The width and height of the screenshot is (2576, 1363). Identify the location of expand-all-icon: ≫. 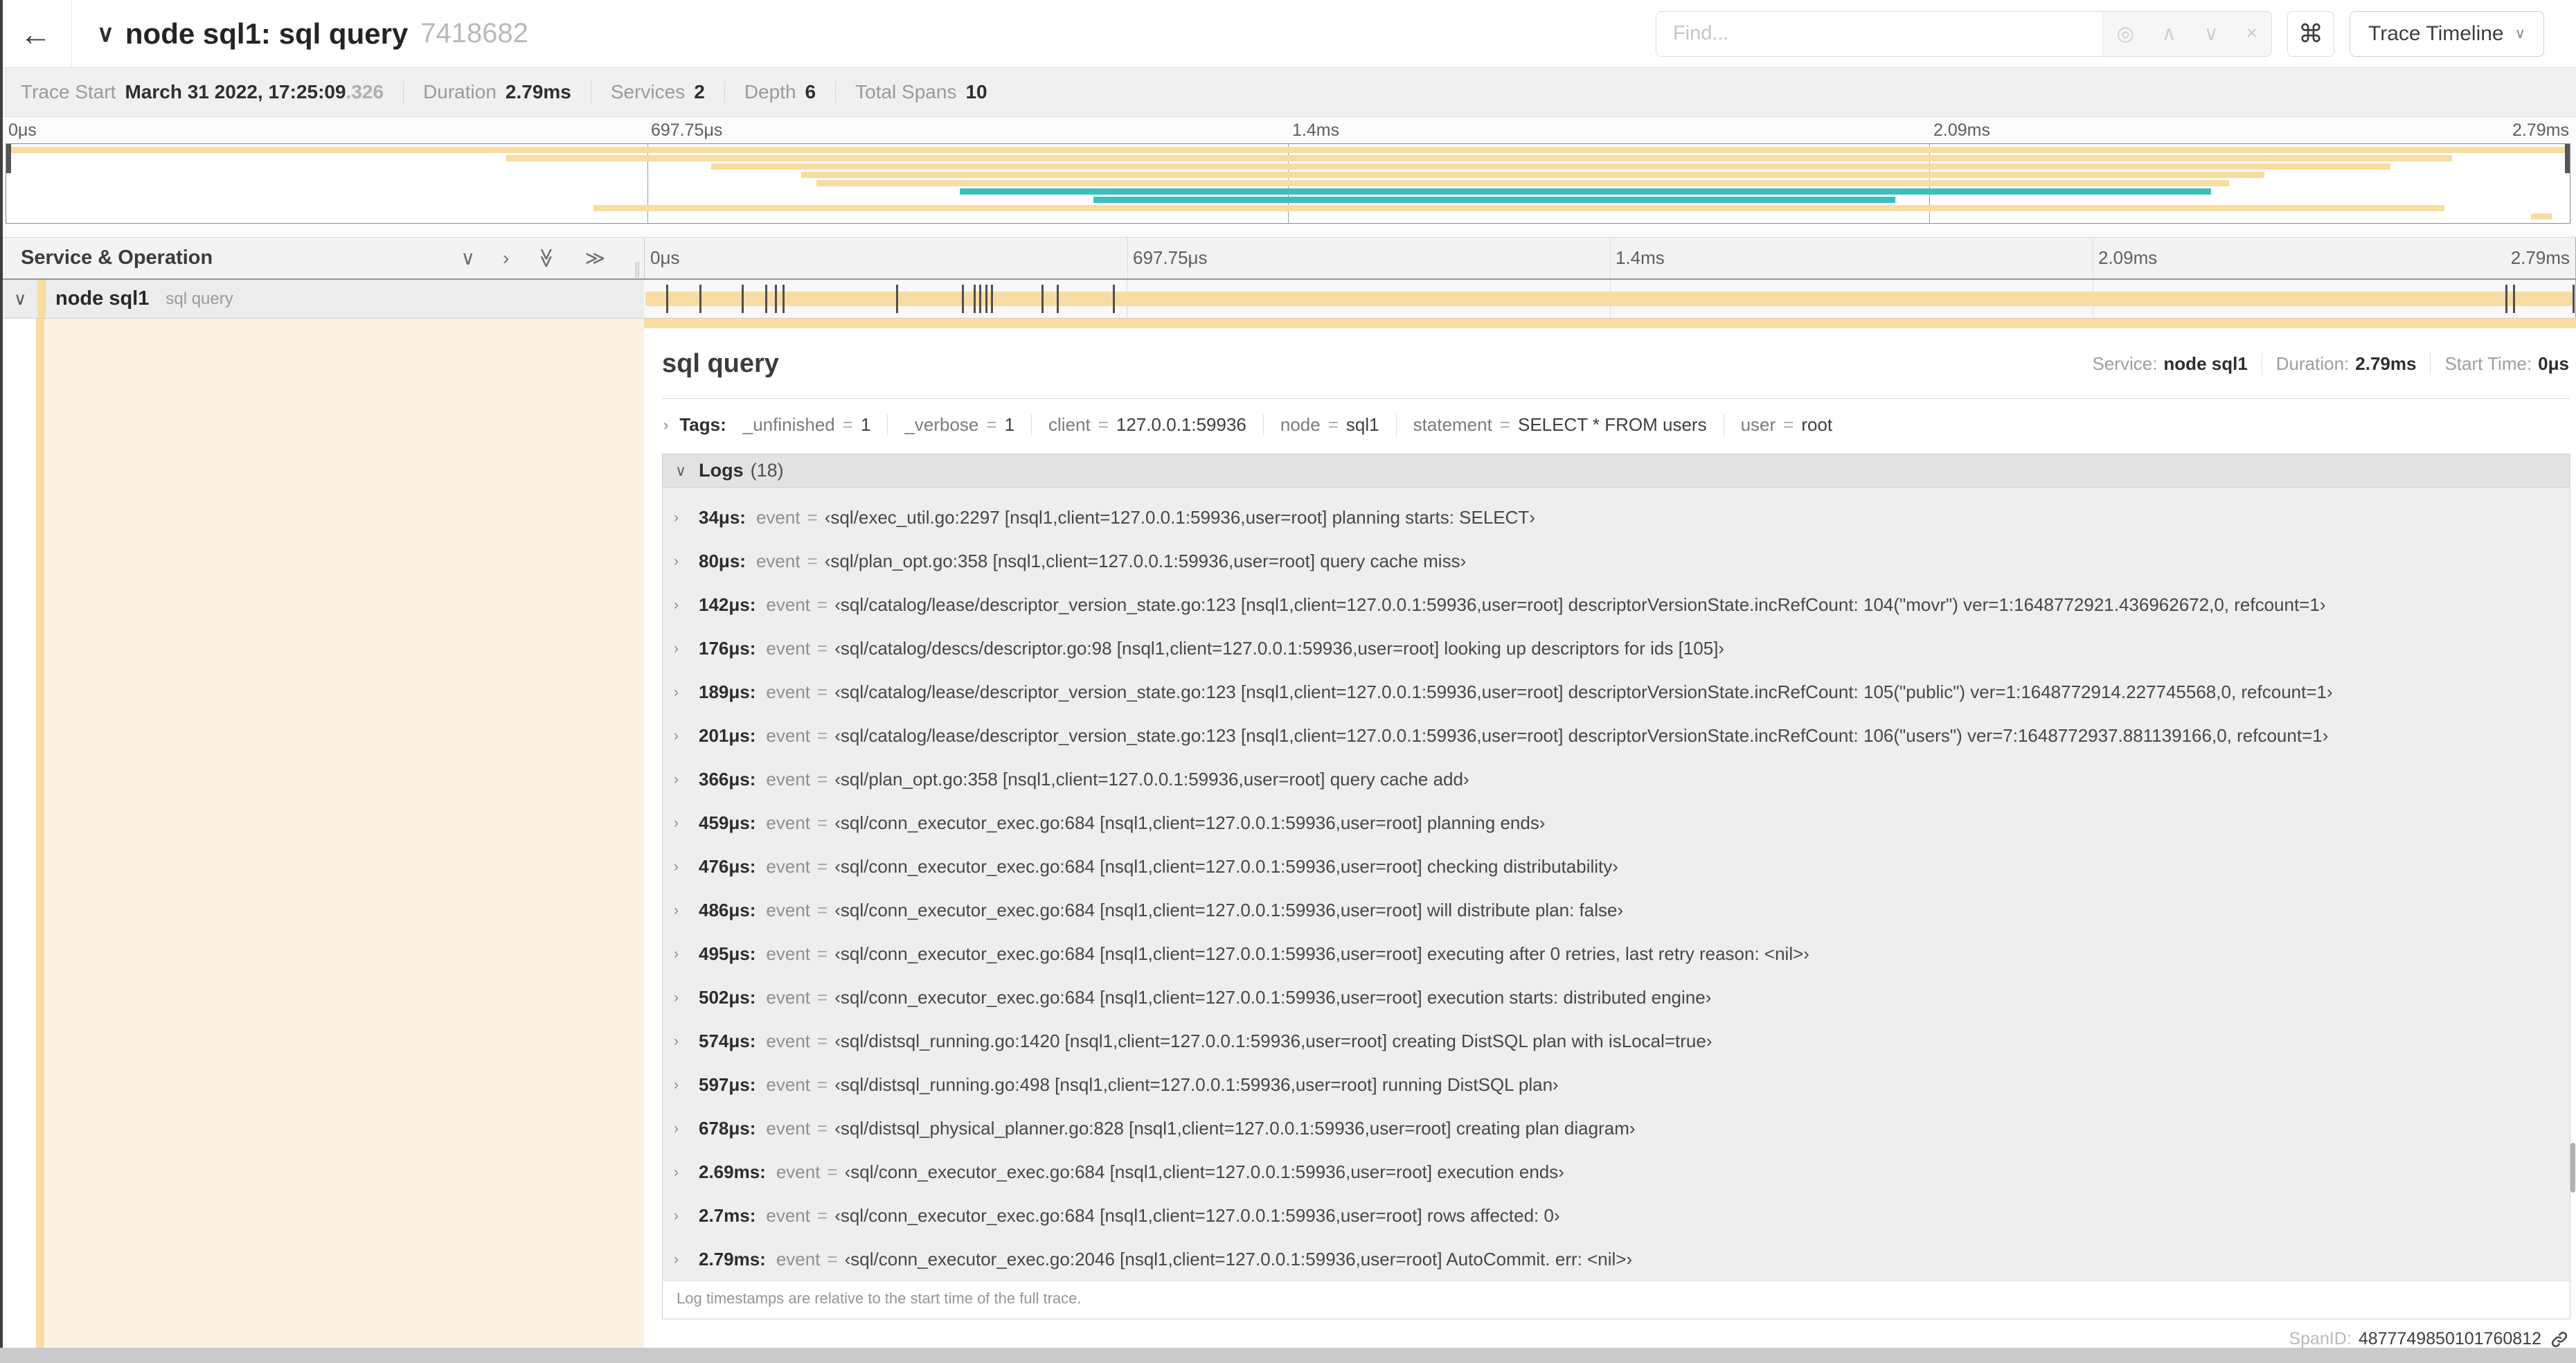
(595, 258).